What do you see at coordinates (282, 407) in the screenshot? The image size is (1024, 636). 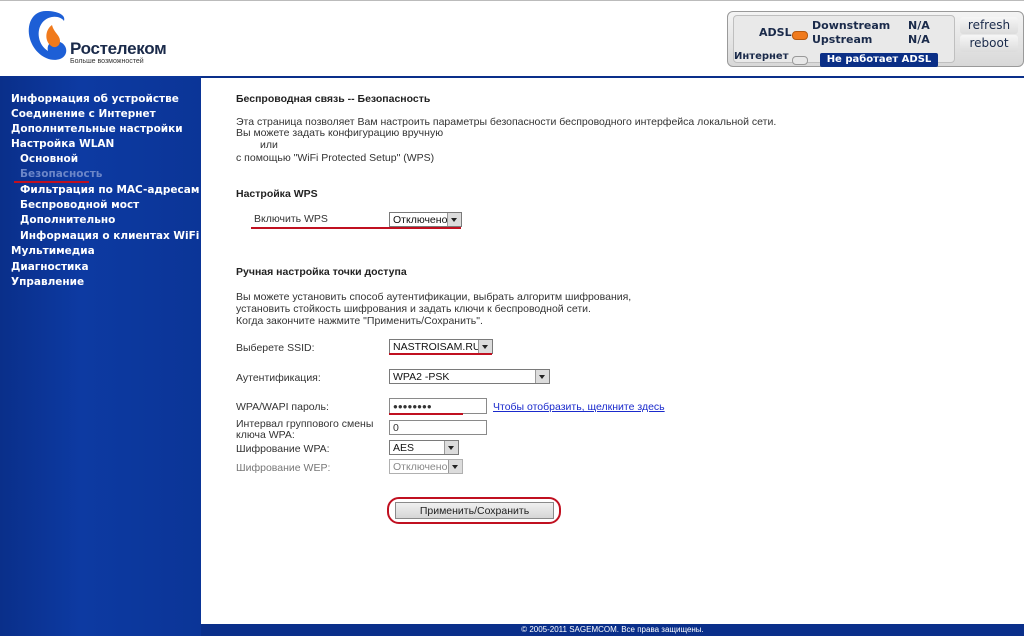 I see `password-label: WPA/WAPI пароль:` at bounding box center [282, 407].